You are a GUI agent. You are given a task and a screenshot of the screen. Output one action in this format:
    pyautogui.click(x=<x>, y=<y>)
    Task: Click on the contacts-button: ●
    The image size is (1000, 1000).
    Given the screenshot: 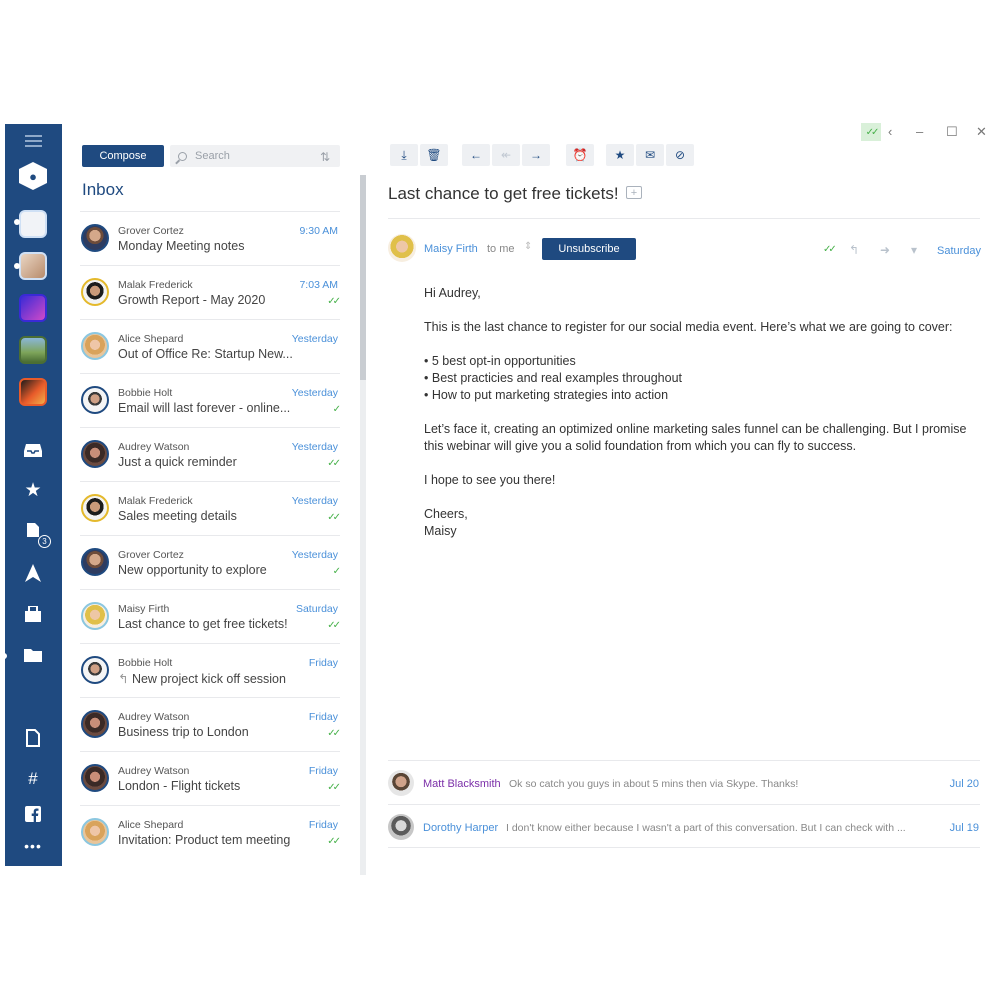 What is the action you would take?
    pyautogui.click(x=33, y=176)
    